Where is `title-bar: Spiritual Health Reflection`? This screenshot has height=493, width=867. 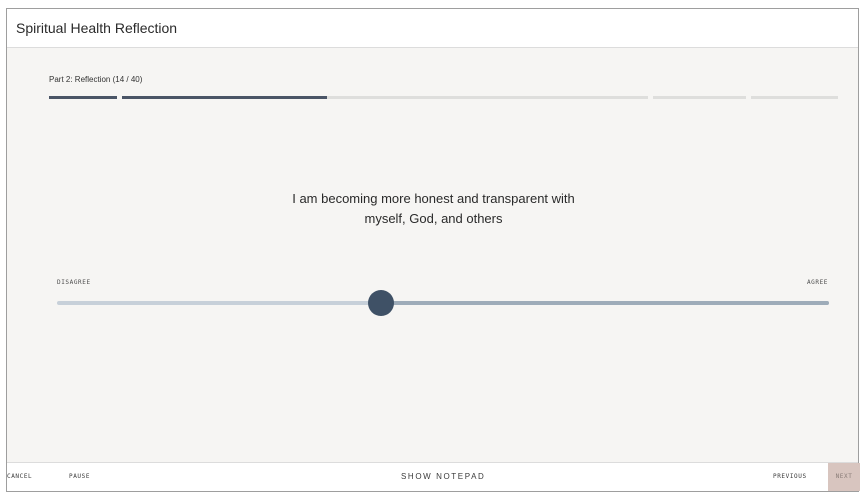
title-bar: Spiritual Health Reflection is located at coordinates (432, 28).